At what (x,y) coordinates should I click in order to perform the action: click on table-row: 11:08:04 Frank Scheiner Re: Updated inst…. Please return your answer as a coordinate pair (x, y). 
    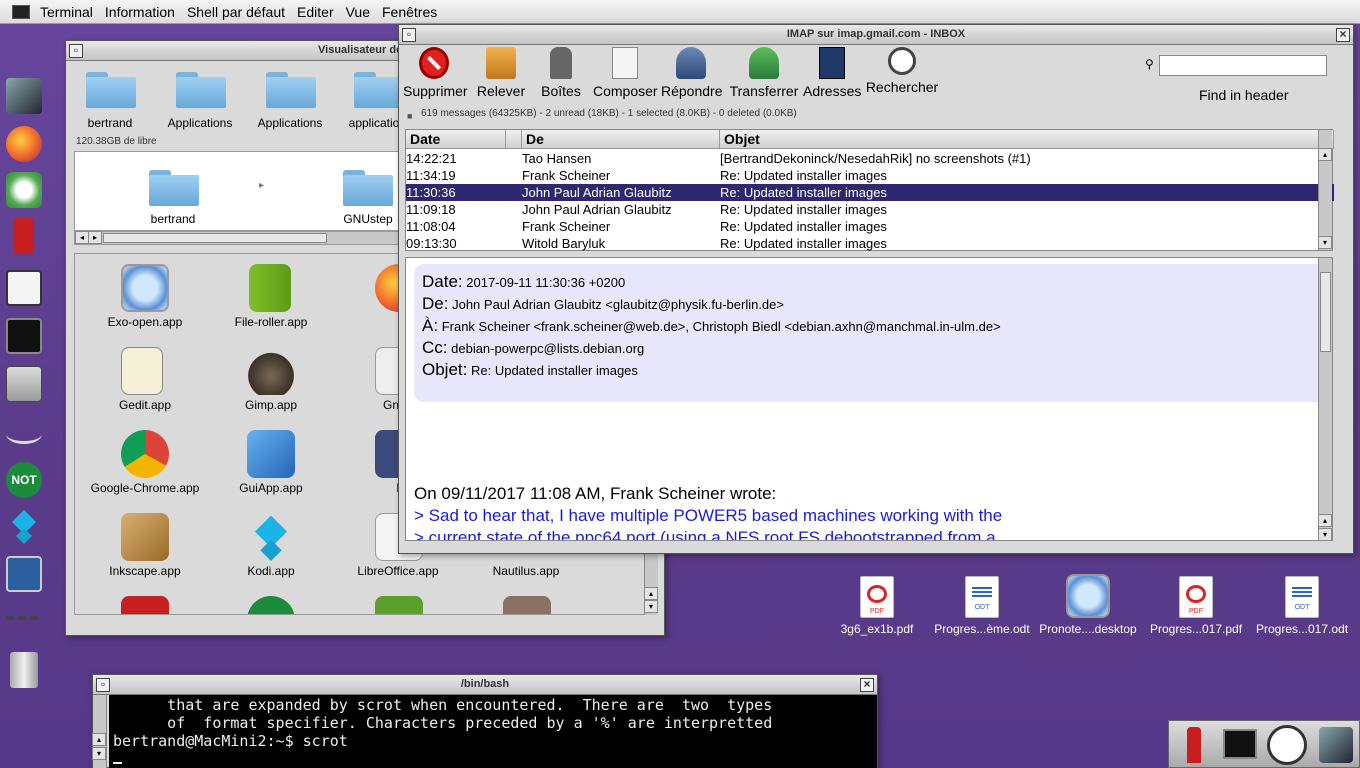
    Looking at the image, I should click on (870, 226).